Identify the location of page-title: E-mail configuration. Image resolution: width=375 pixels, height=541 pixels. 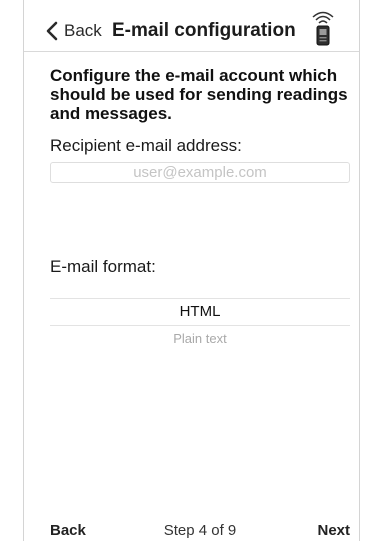
(204, 30).